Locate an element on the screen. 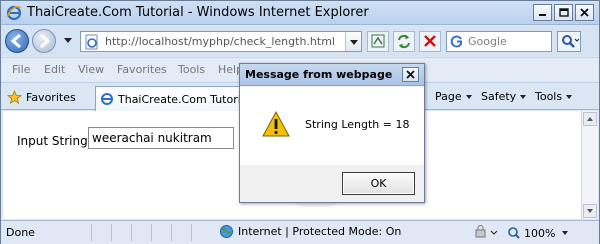 This screenshot has height=244, width=600. vertical-scrollbar is located at coordinates (589, 165).